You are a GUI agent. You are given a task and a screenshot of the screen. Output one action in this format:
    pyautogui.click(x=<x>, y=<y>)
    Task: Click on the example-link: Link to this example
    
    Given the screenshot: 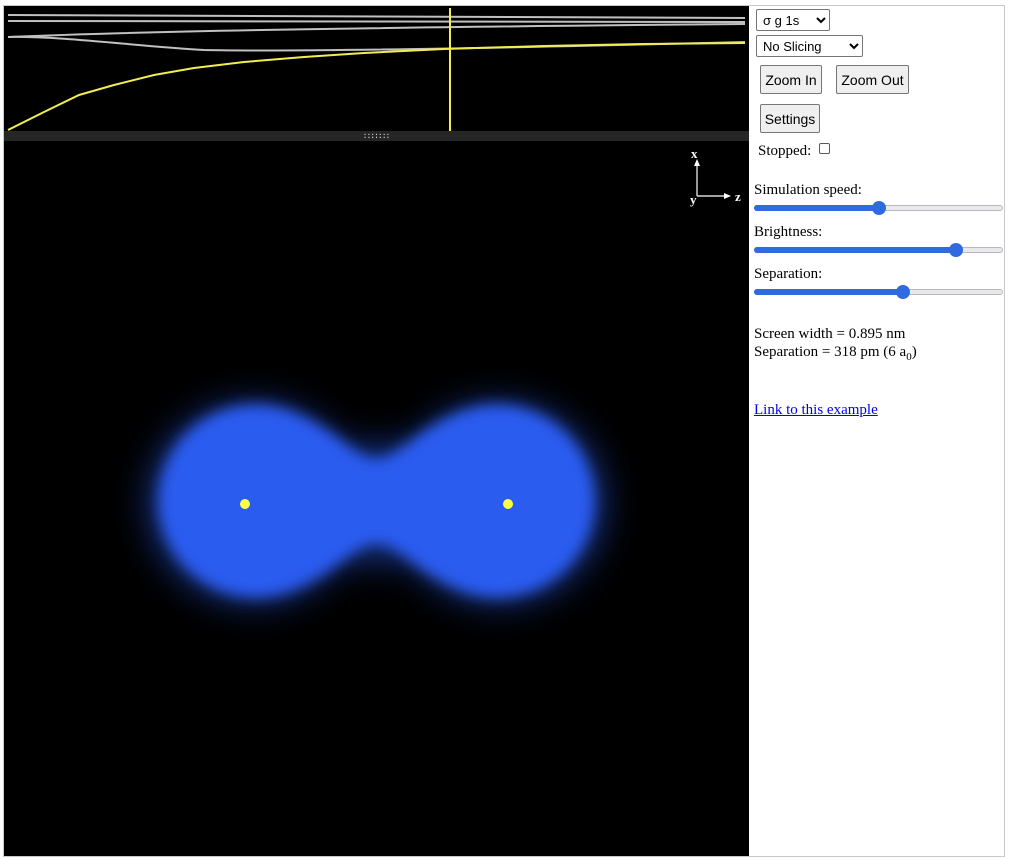 What is the action you would take?
    pyautogui.click(x=816, y=410)
    